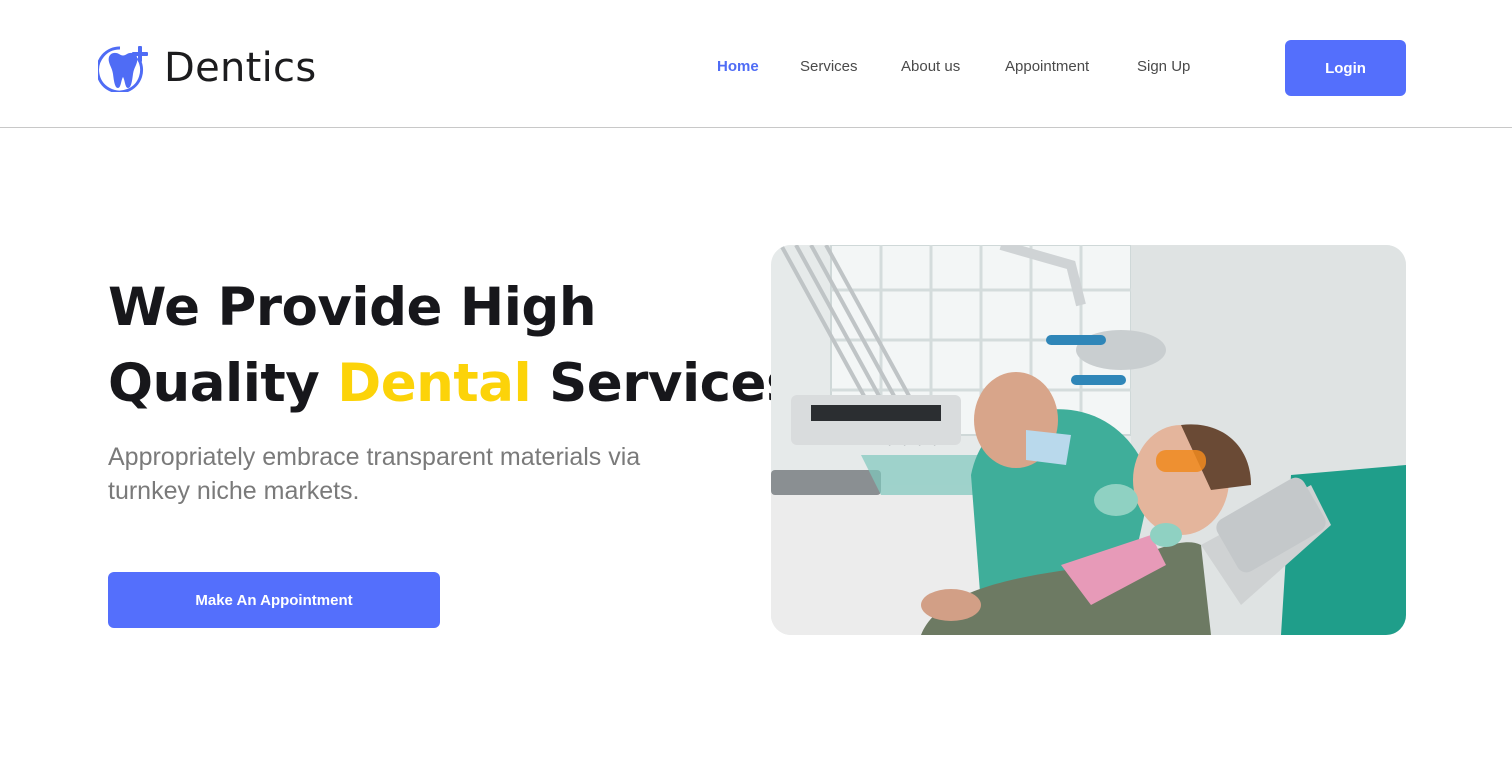 The image size is (1512, 784). I want to click on nav-home: Home, so click(738, 66).